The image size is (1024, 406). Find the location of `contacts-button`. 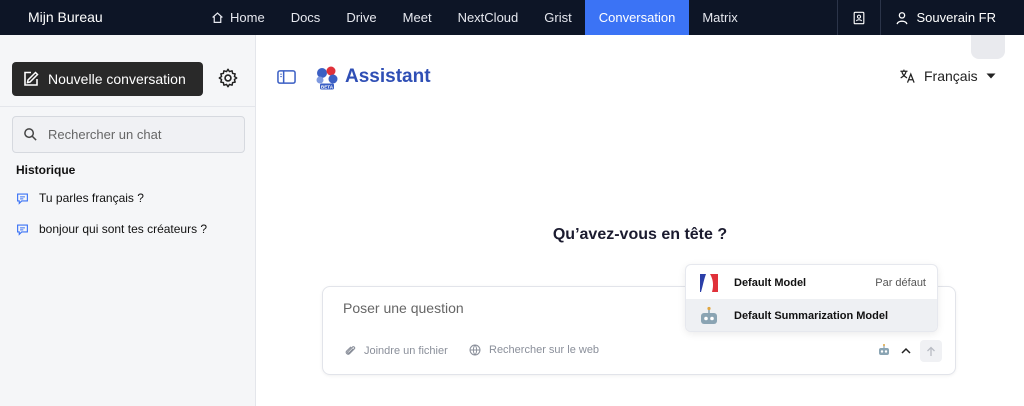

contacts-button is located at coordinates (859, 17).